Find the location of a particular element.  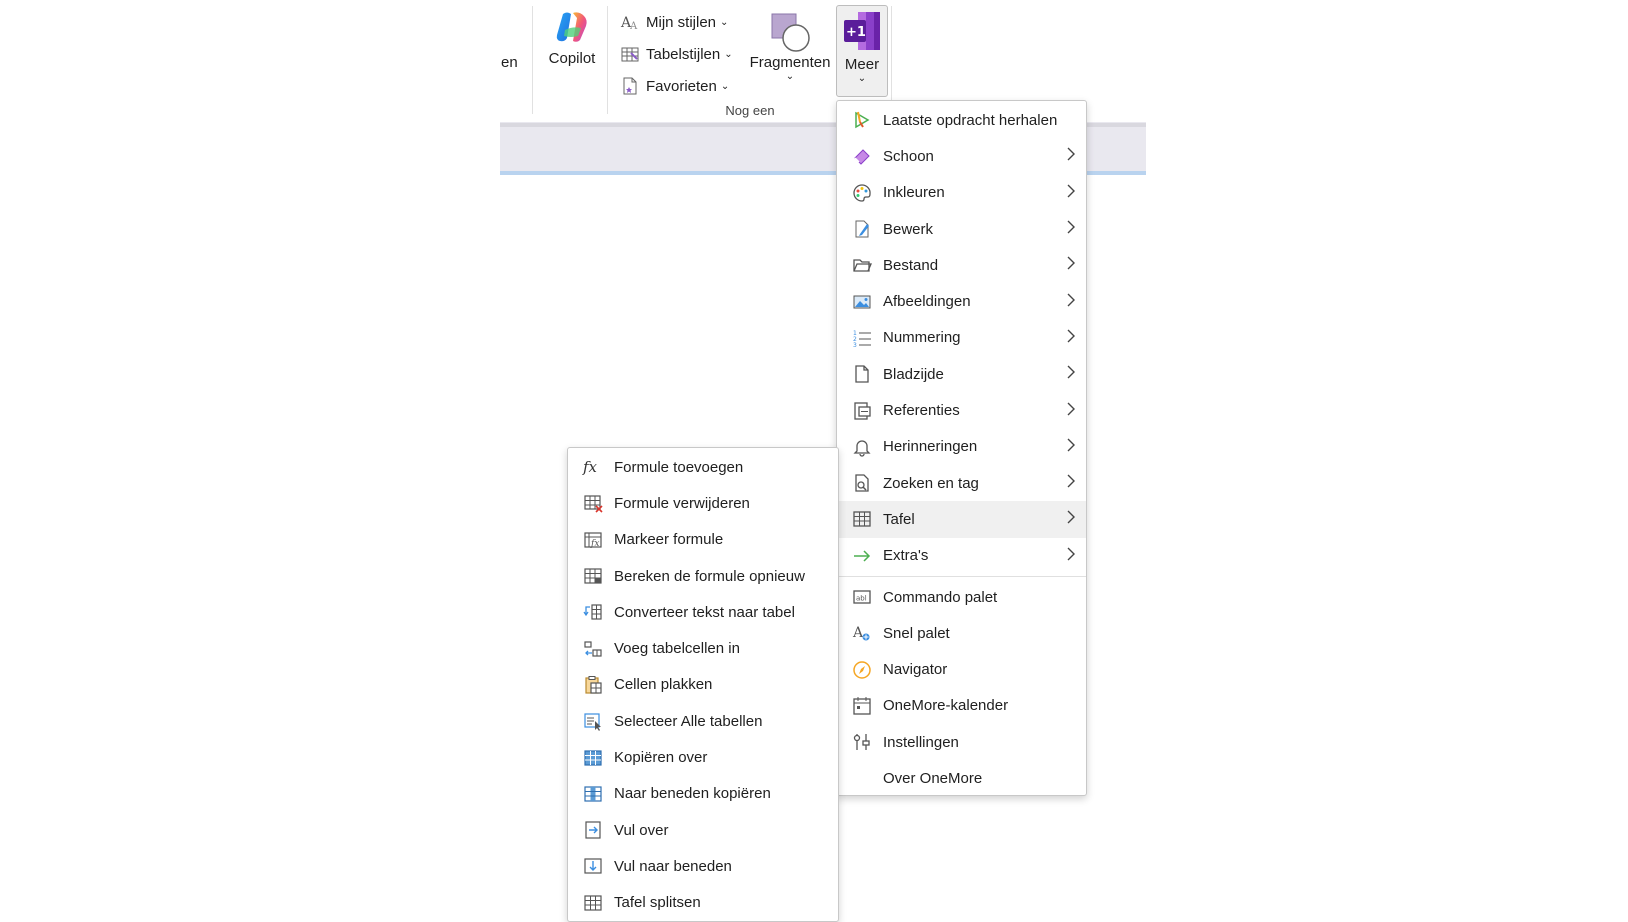

submenu-item-label: Voeg tabelcellen in is located at coordinates (677, 649).